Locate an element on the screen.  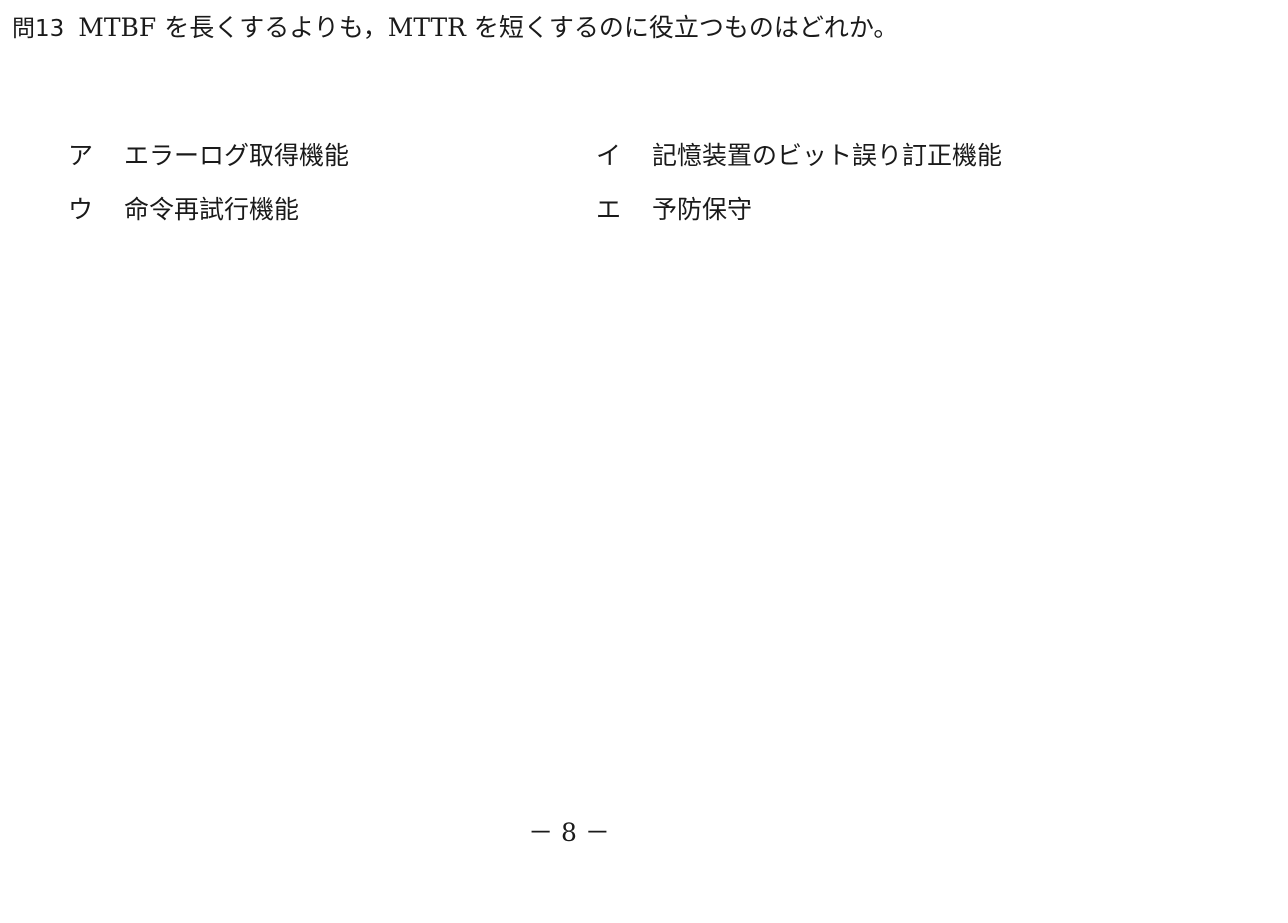
choice-a: ア エラーログ取得機能 is located at coordinates (208, 156).